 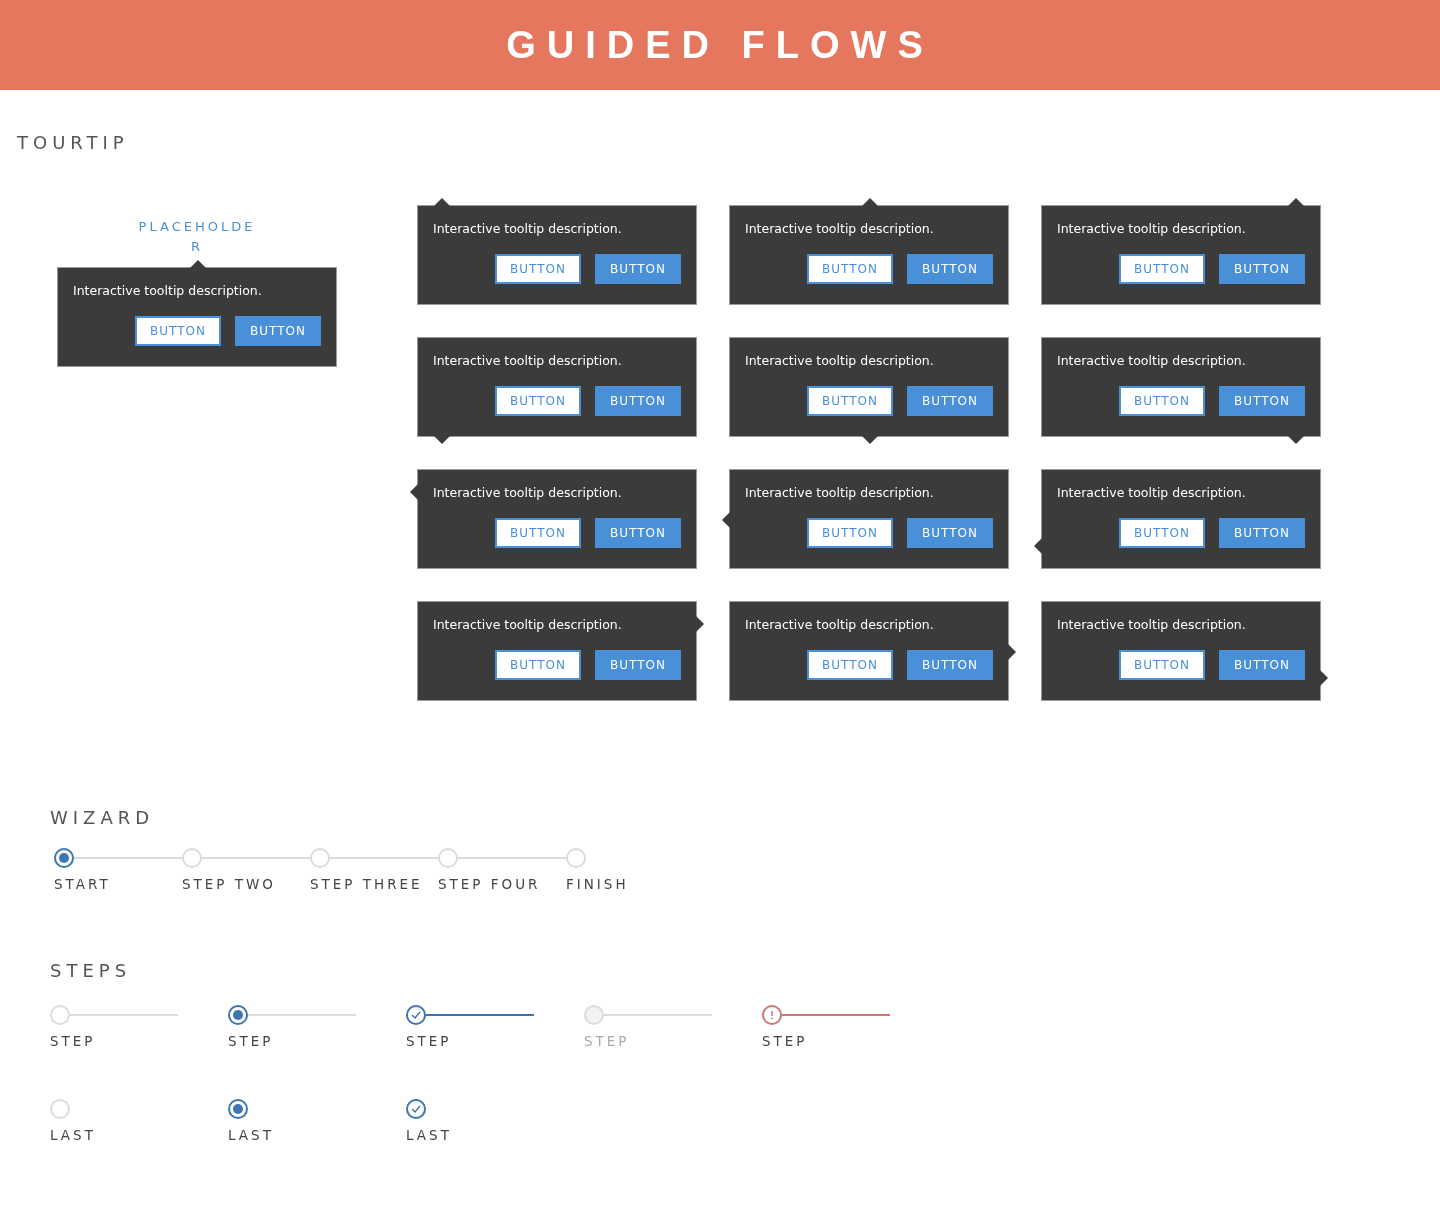 I want to click on section-heading: WIZARD, so click(x=102, y=817).